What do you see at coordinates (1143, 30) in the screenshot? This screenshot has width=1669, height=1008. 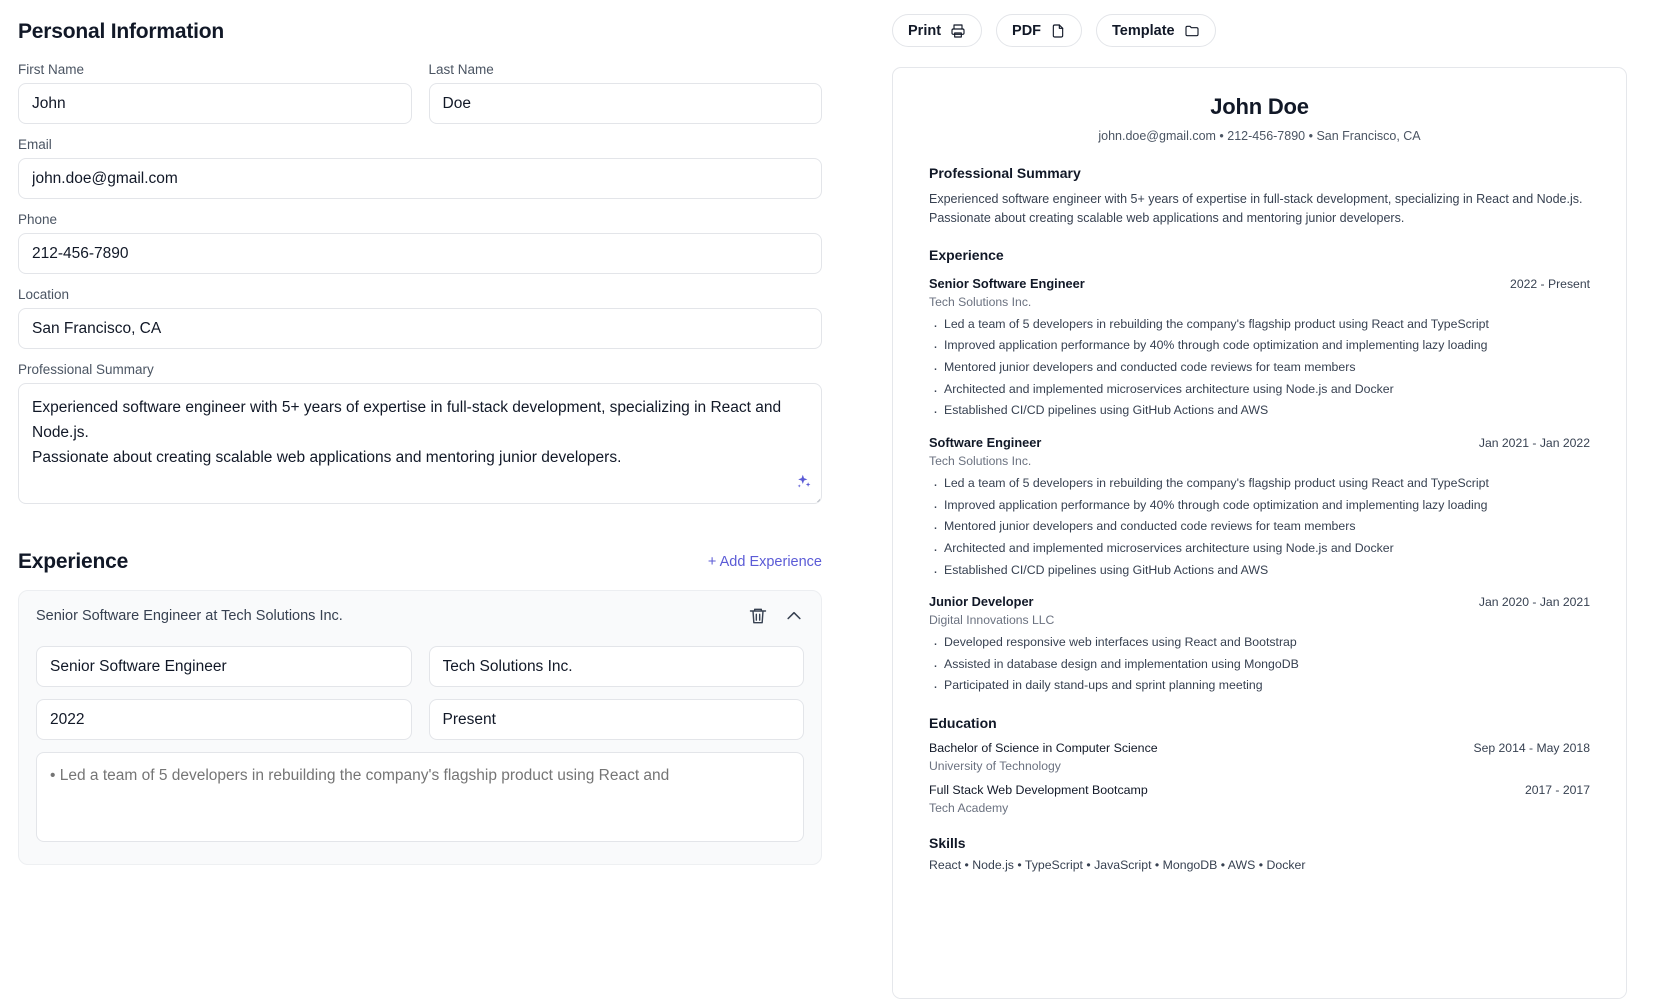 I see `template-button-label: Template` at bounding box center [1143, 30].